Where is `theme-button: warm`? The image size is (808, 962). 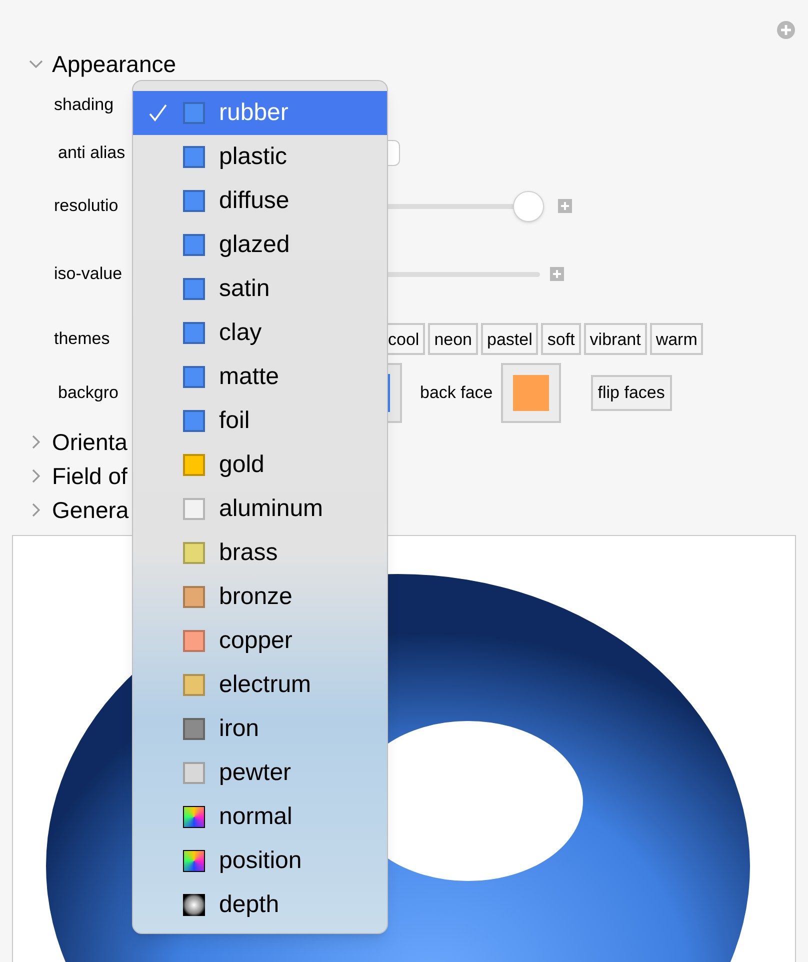
theme-button: warm is located at coordinates (677, 339).